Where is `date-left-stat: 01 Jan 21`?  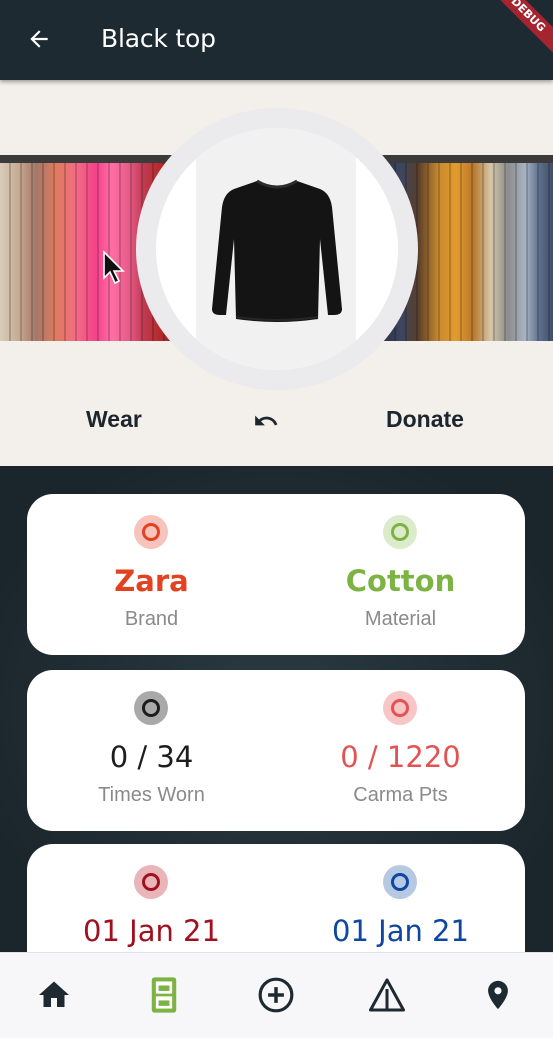
date-left-stat: 01 Jan 21 is located at coordinates (151, 900).